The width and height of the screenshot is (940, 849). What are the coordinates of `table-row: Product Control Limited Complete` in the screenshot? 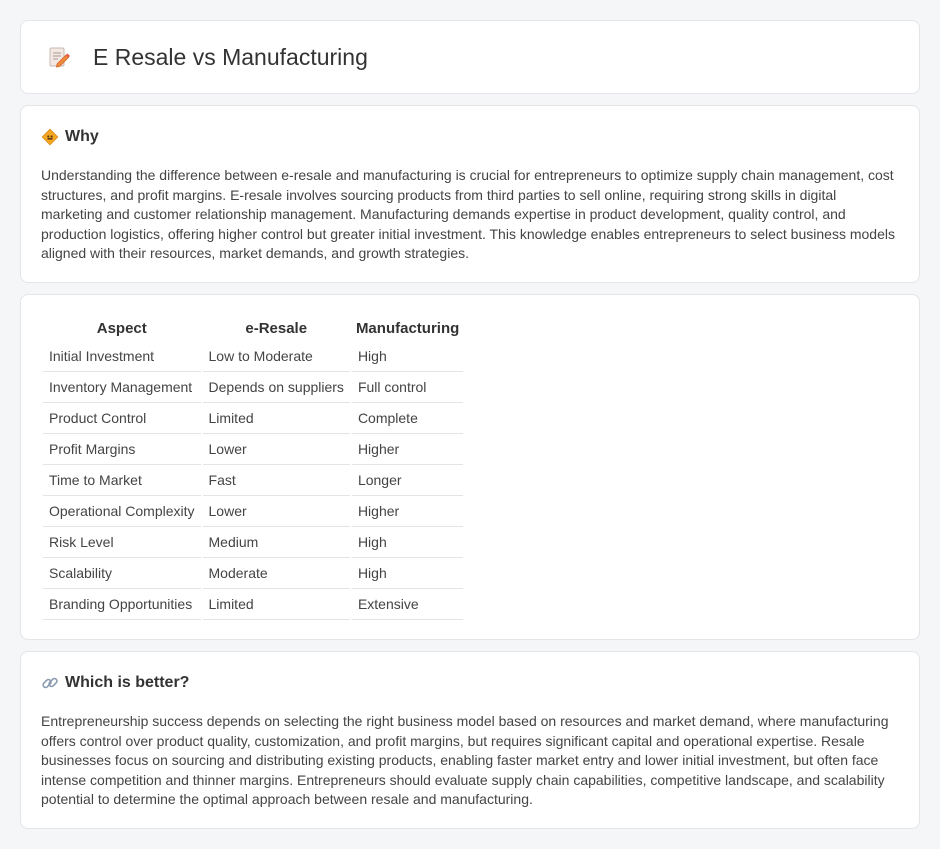 It's located at (253, 418).